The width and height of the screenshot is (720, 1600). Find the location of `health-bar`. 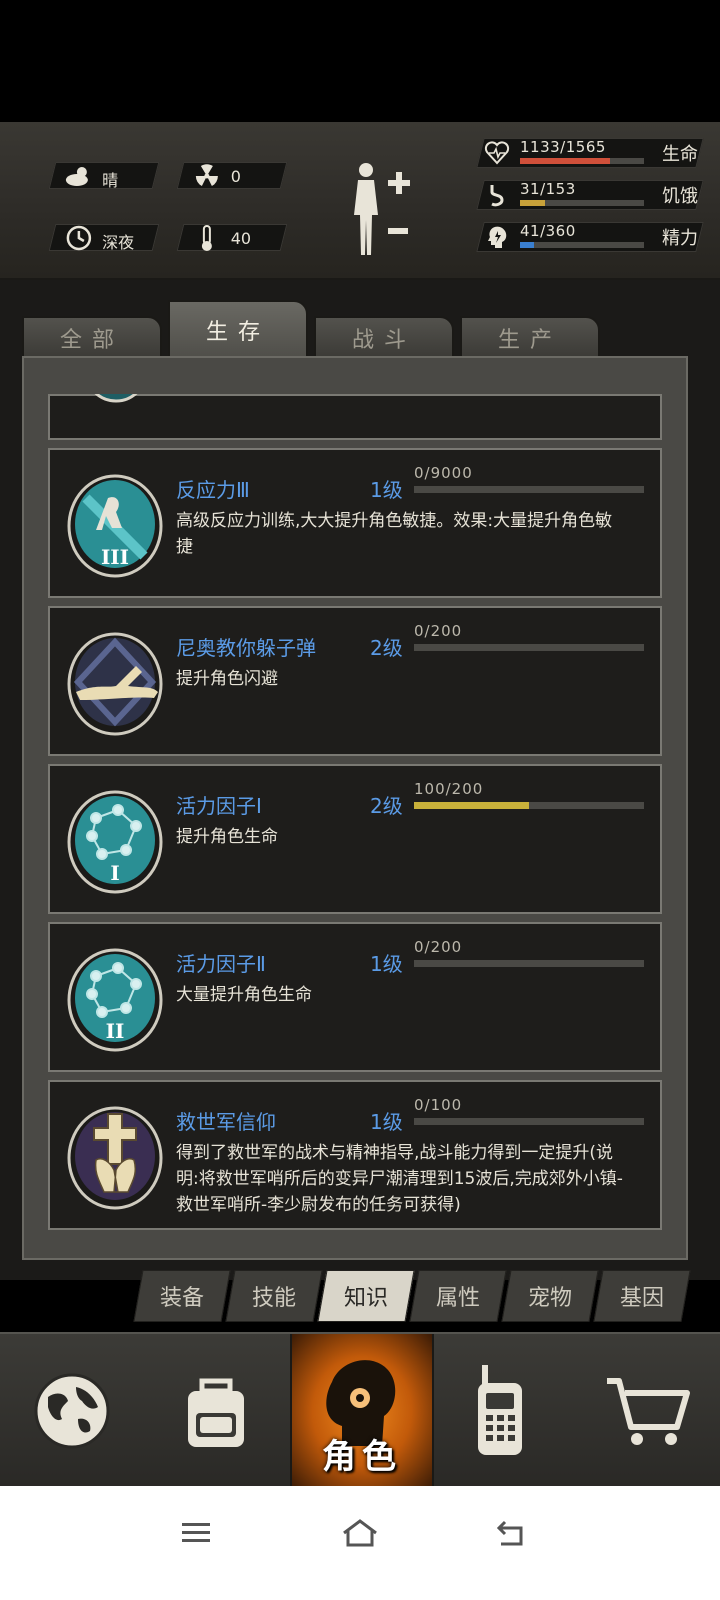

health-bar is located at coordinates (582, 161).